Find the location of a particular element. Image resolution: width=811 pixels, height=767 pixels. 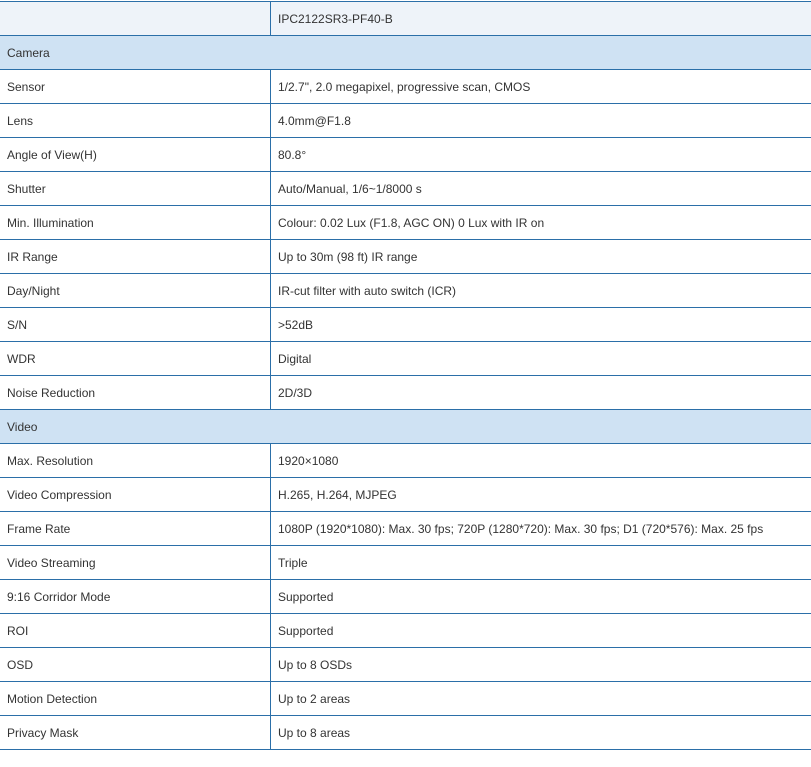

spec-value: >52dB is located at coordinates (541, 325).